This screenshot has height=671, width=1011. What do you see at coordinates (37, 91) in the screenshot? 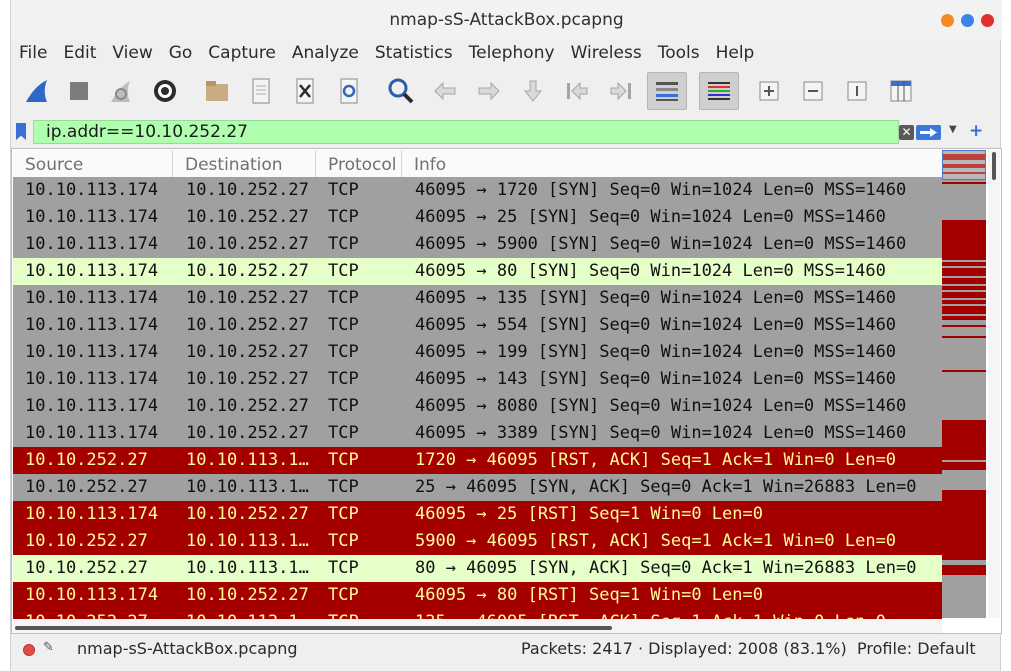
I see `shark-fin-start-icon` at bounding box center [37, 91].